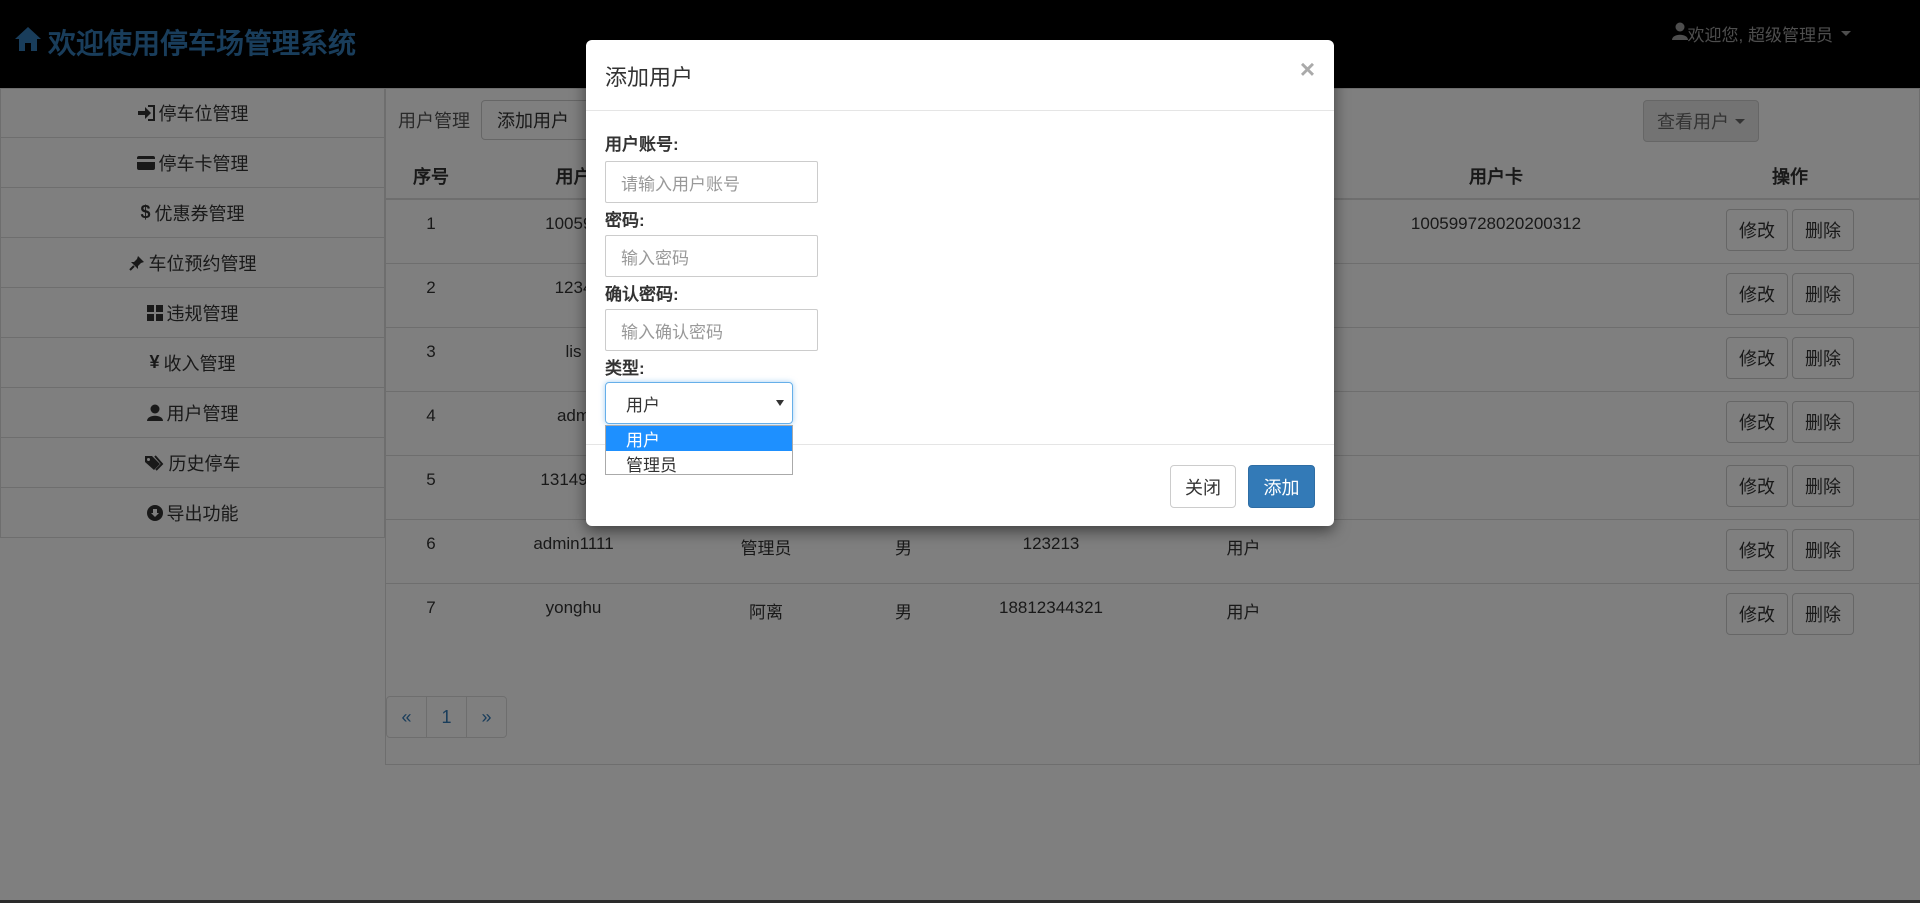 The height and width of the screenshot is (903, 1920). I want to click on confirm-password-placeholder: 输入确认密码, so click(672, 332).